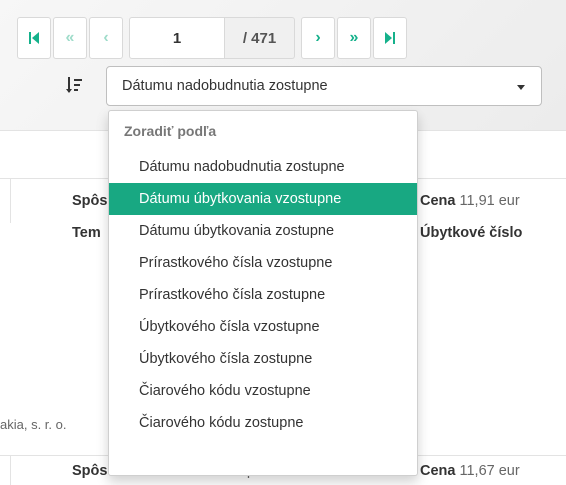 This screenshot has width=566, height=485. Describe the element at coordinates (177, 38) in the screenshot. I see `page-number-input: 1` at that location.